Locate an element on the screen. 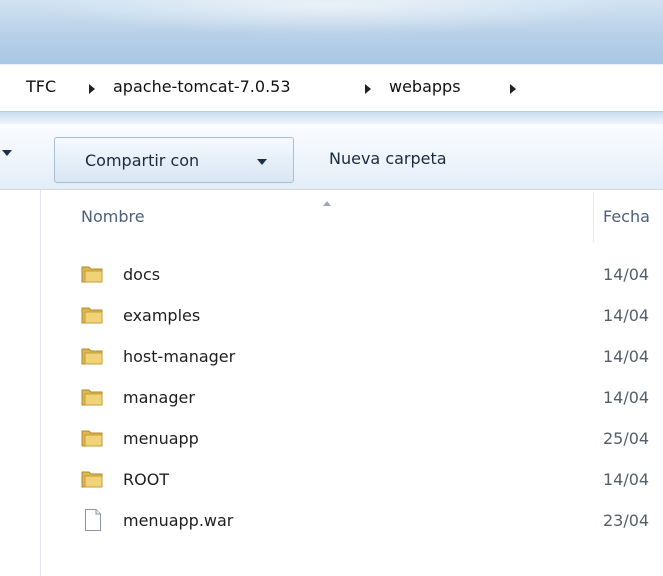 The width and height of the screenshot is (663, 576). breadcrumb-item-apache-tomcat: apache-tomcat-7.0.53 is located at coordinates (202, 86).